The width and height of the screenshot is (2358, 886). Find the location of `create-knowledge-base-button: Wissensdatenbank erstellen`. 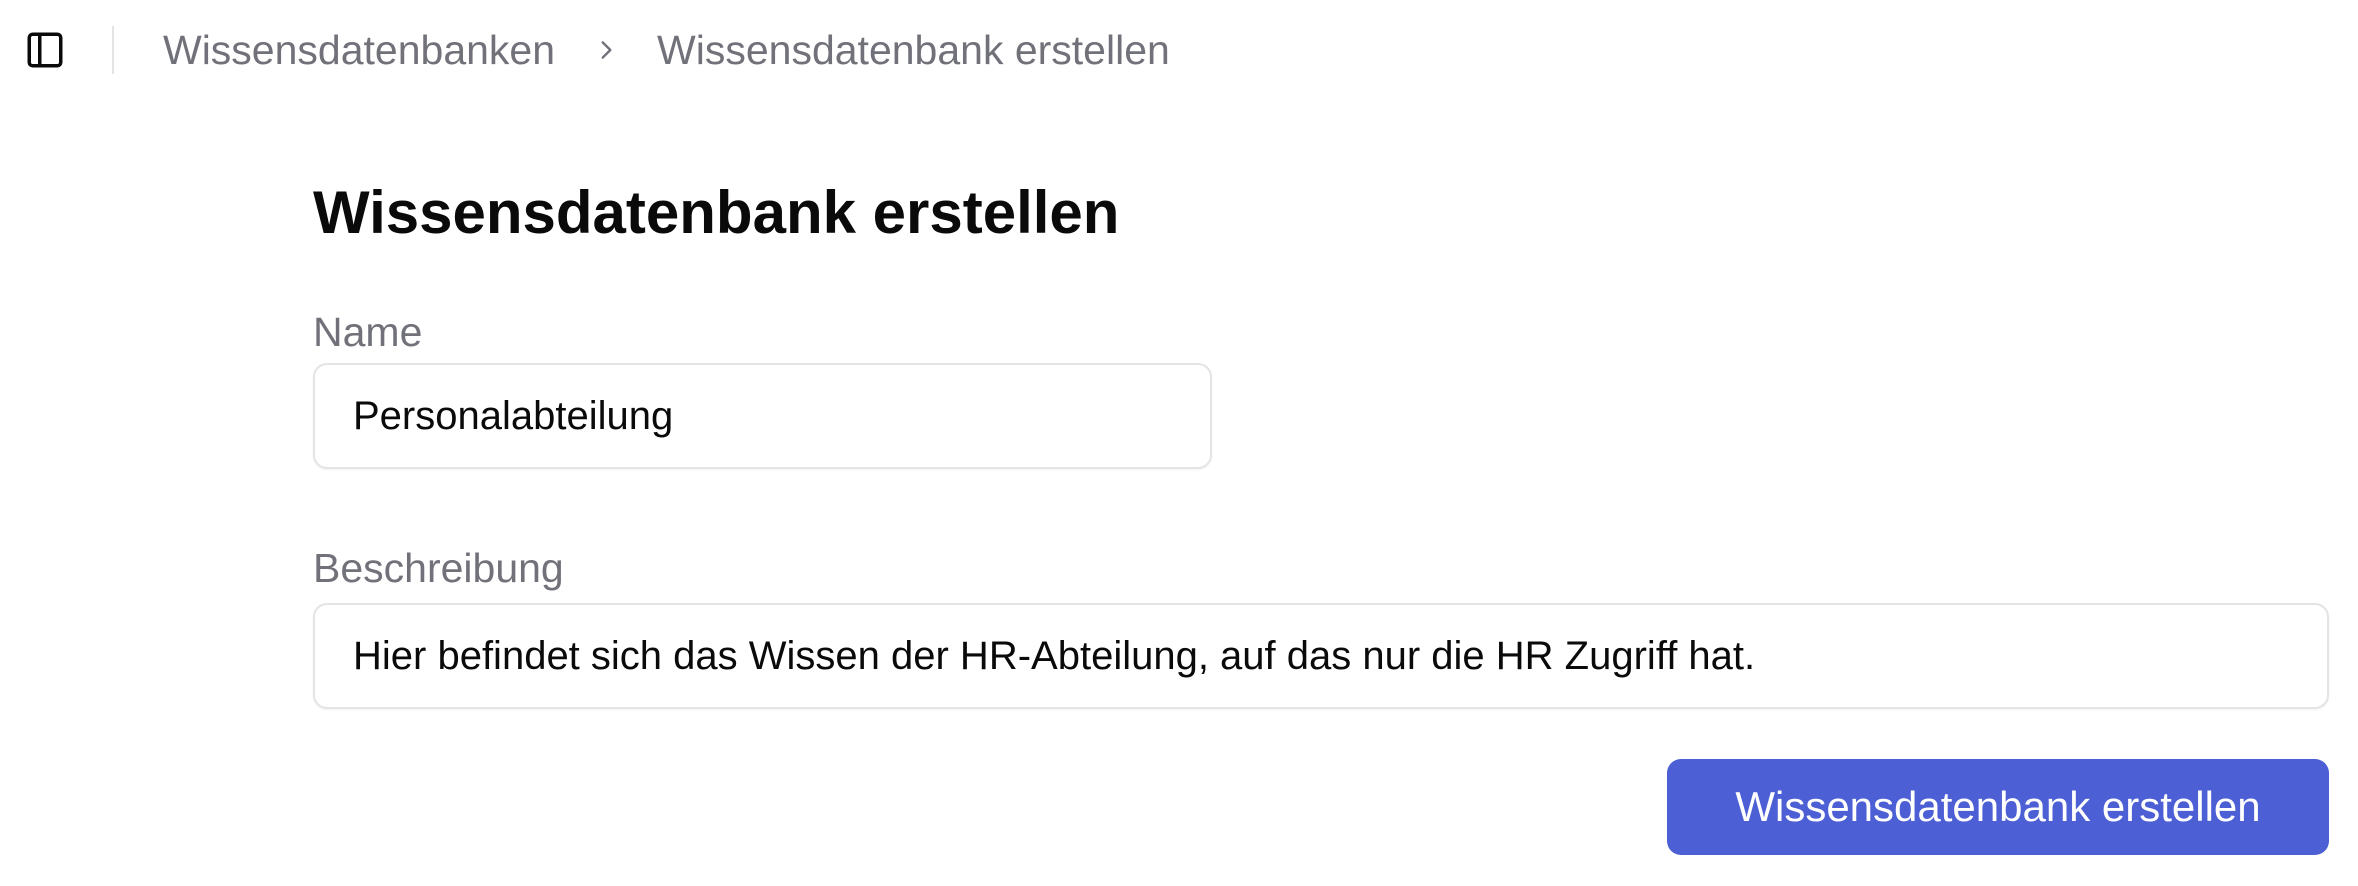

create-knowledge-base-button: Wissensdatenbank erstellen is located at coordinates (1998, 807).